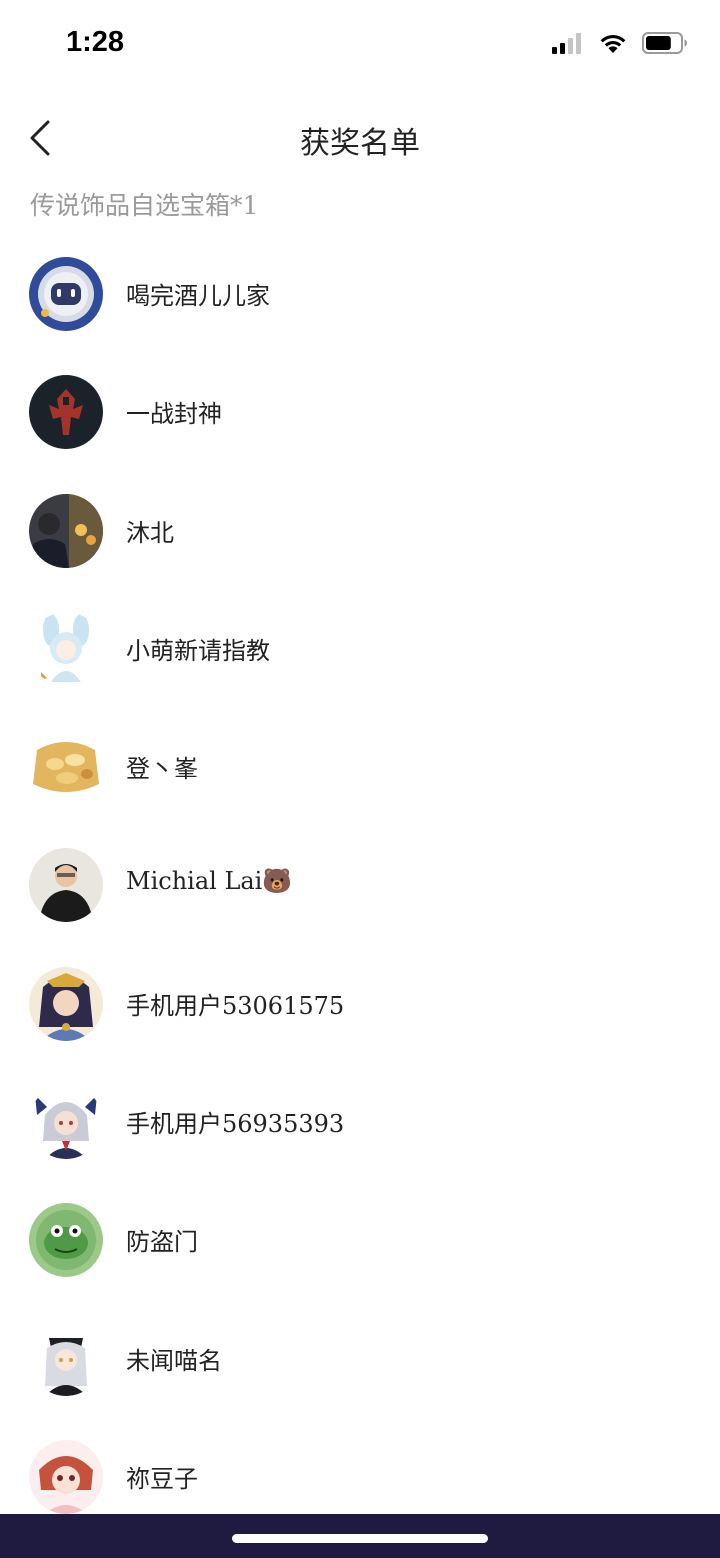  What do you see at coordinates (360, 650) in the screenshot?
I see `list-item: 小萌新请指教` at bounding box center [360, 650].